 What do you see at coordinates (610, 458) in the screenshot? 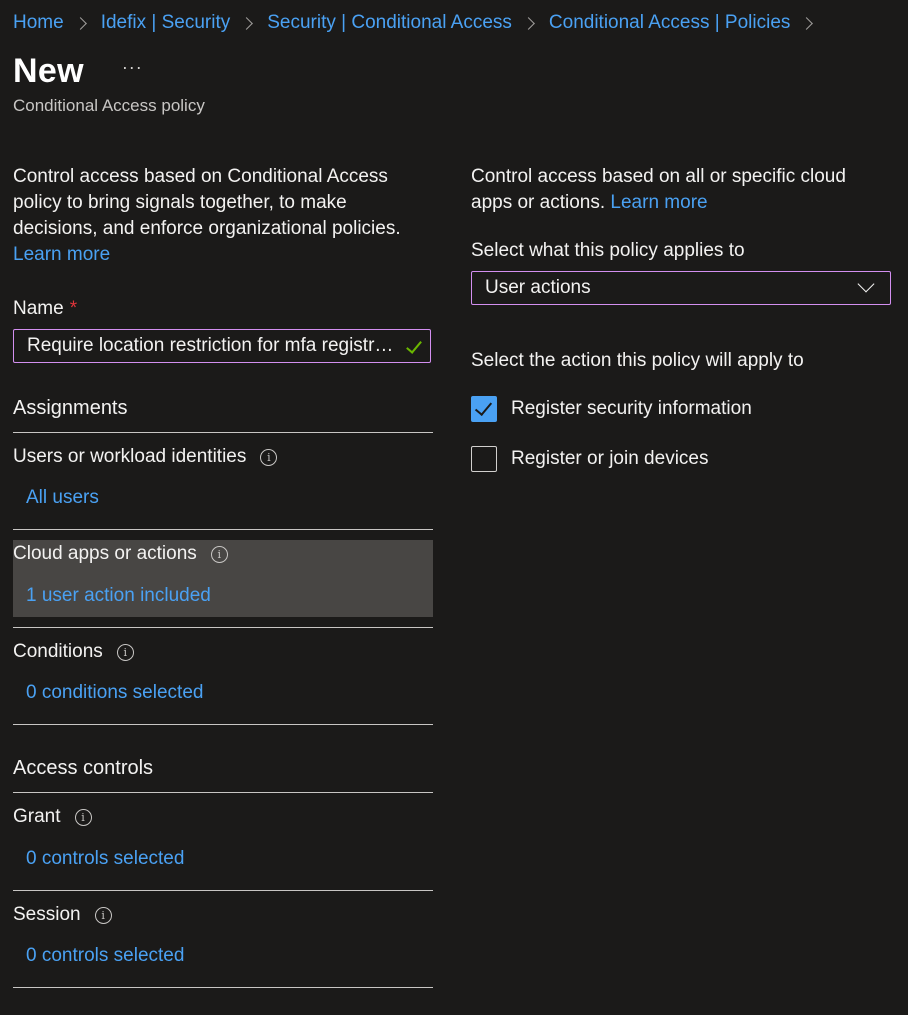
I see `register-join-devices-label: Register or join devices` at bounding box center [610, 458].